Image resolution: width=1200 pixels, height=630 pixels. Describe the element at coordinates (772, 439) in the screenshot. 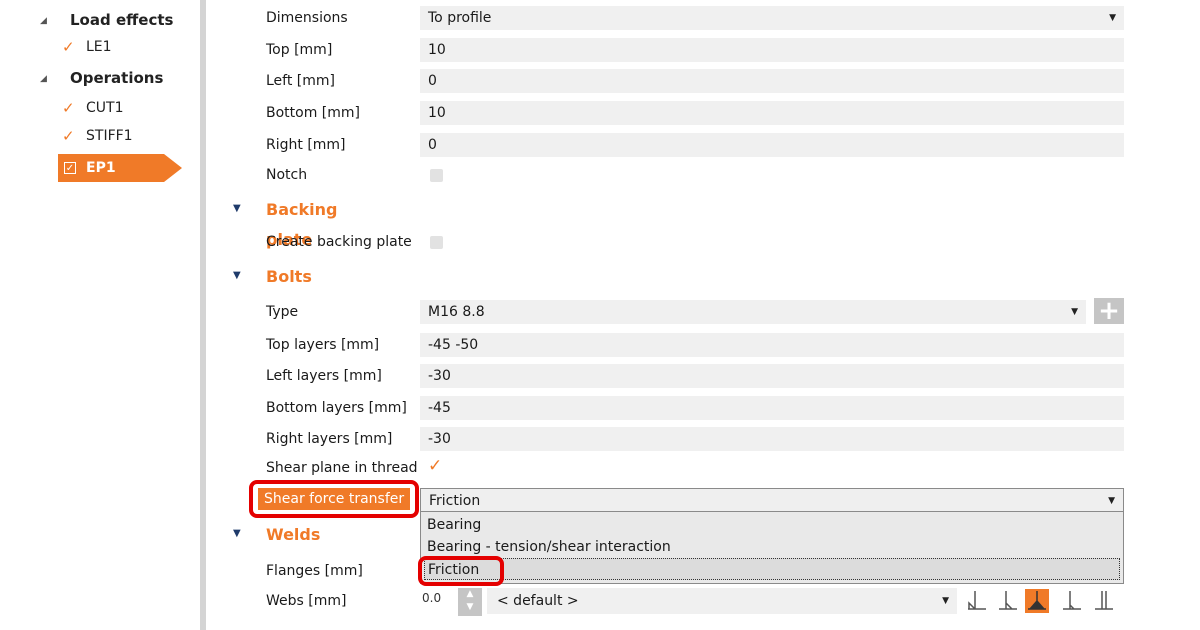

I see `right-layers-input: -30` at that location.